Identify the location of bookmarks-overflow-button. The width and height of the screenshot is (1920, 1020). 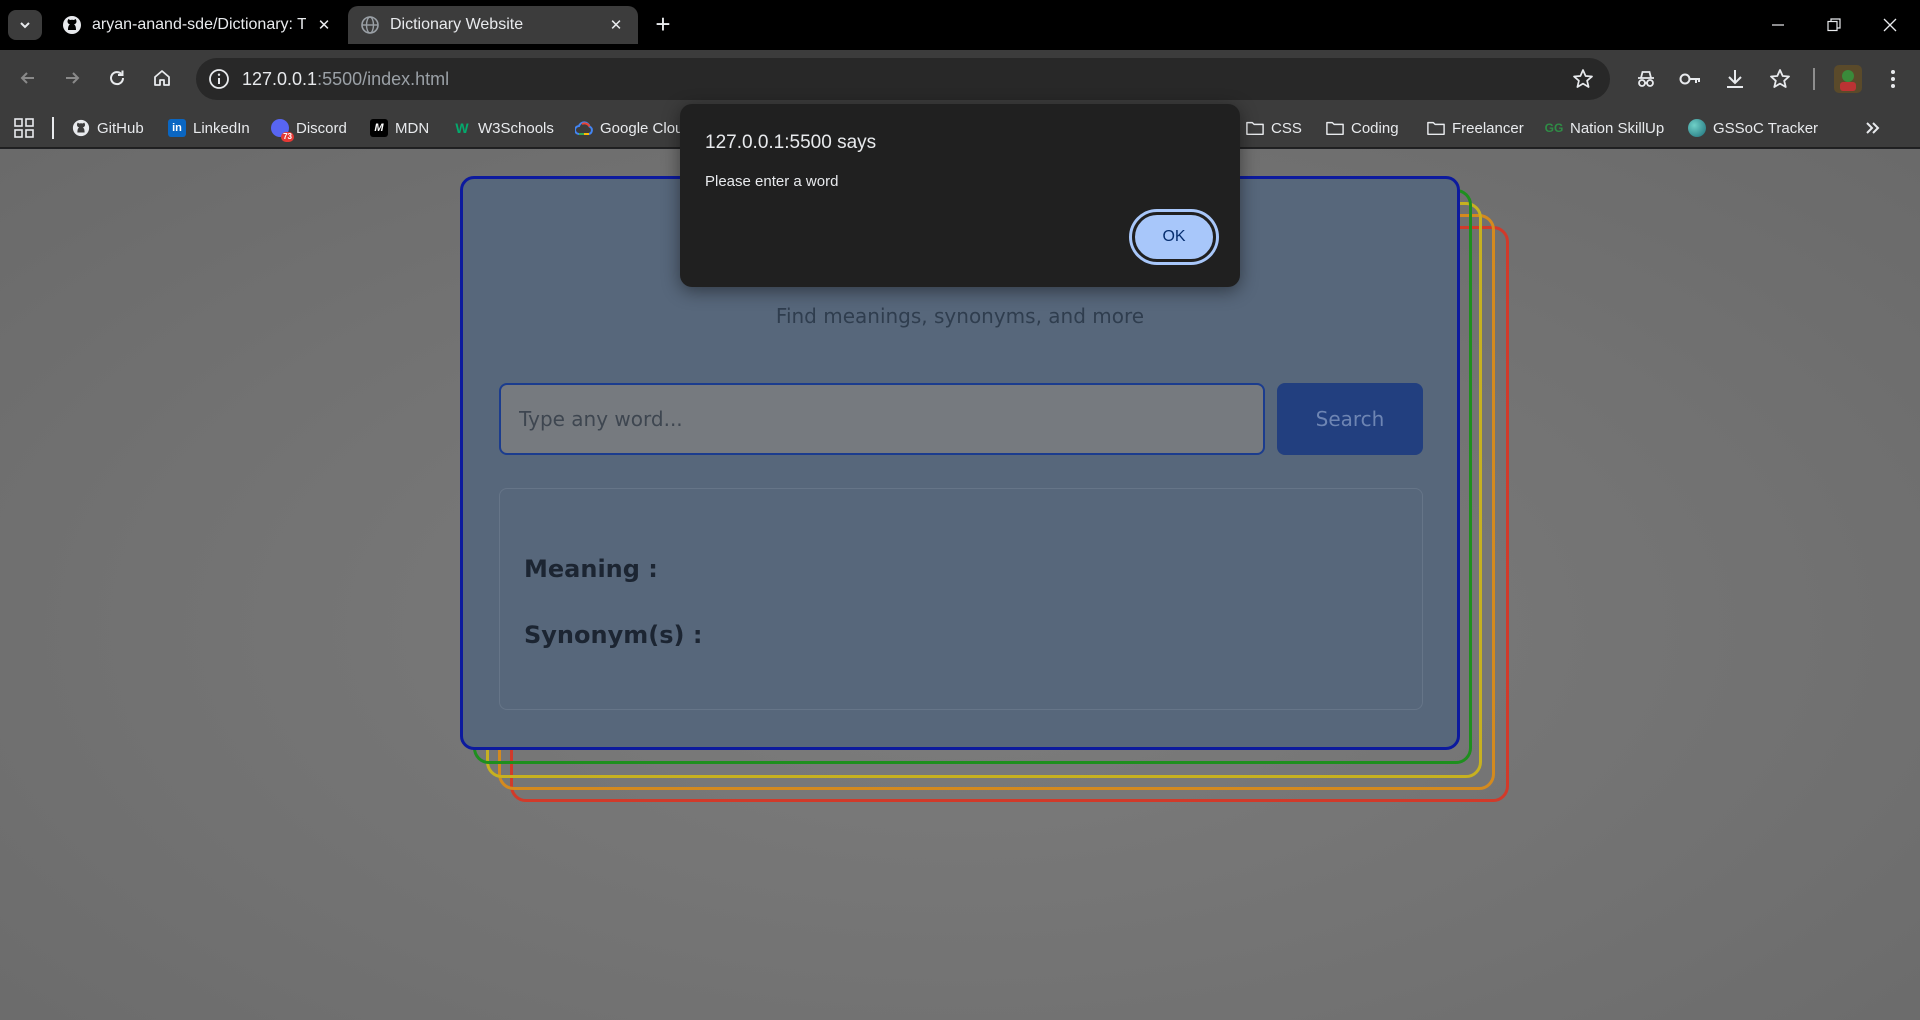
(1873, 128).